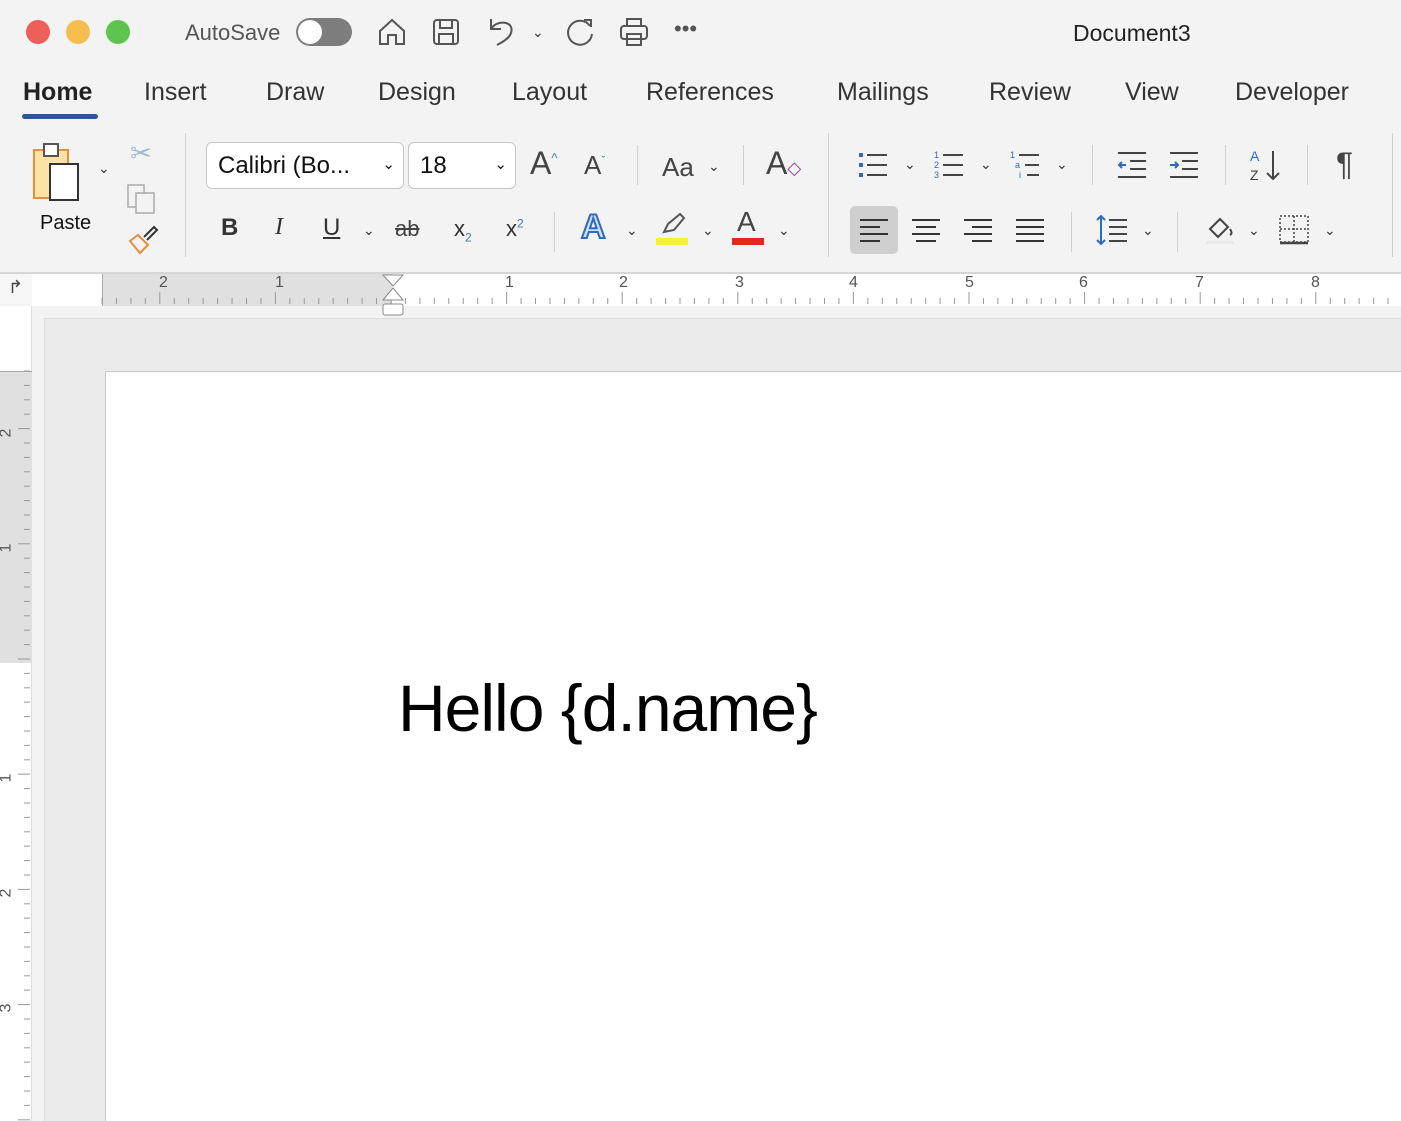 The height and width of the screenshot is (1121, 1401). Describe the element at coordinates (1254, 230) in the screenshot. I see `shading-chevron-icon: ⌄` at that location.